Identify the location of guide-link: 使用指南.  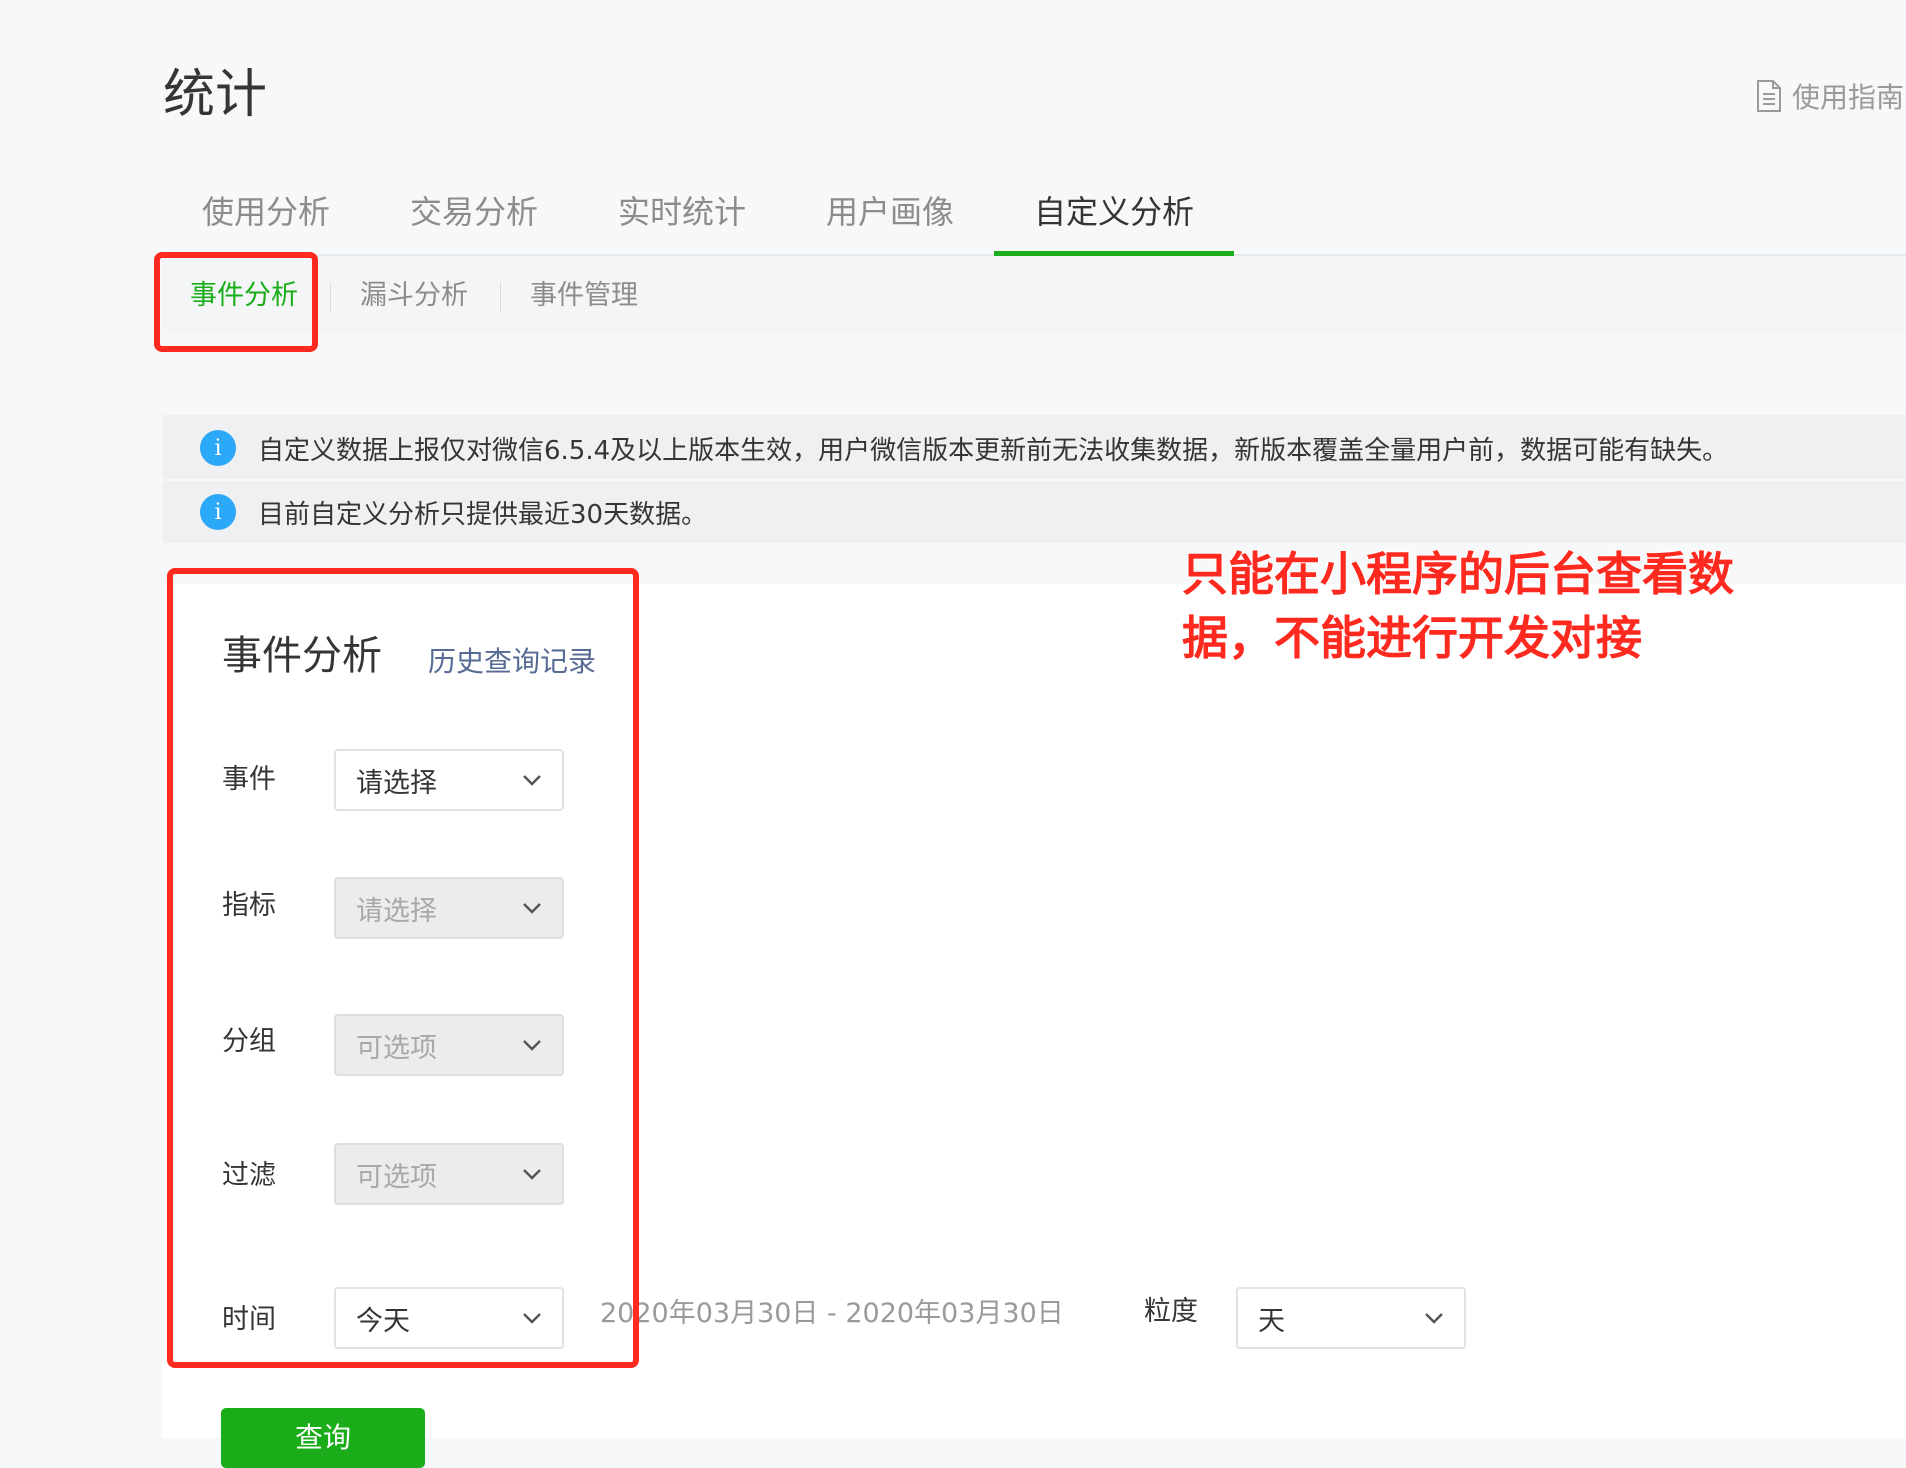
(1830, 96).